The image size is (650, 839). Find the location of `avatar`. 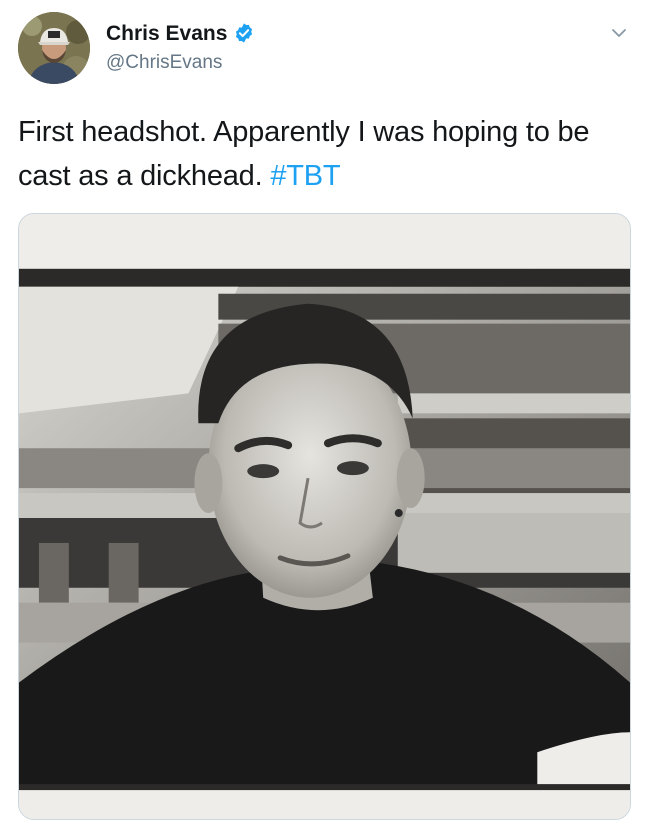

avatar is located at coordinates (54, 48).